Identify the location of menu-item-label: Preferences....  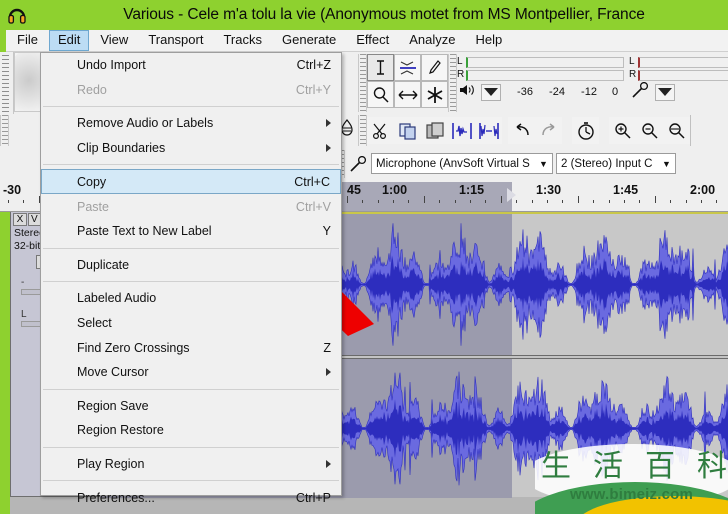
(116, 497).